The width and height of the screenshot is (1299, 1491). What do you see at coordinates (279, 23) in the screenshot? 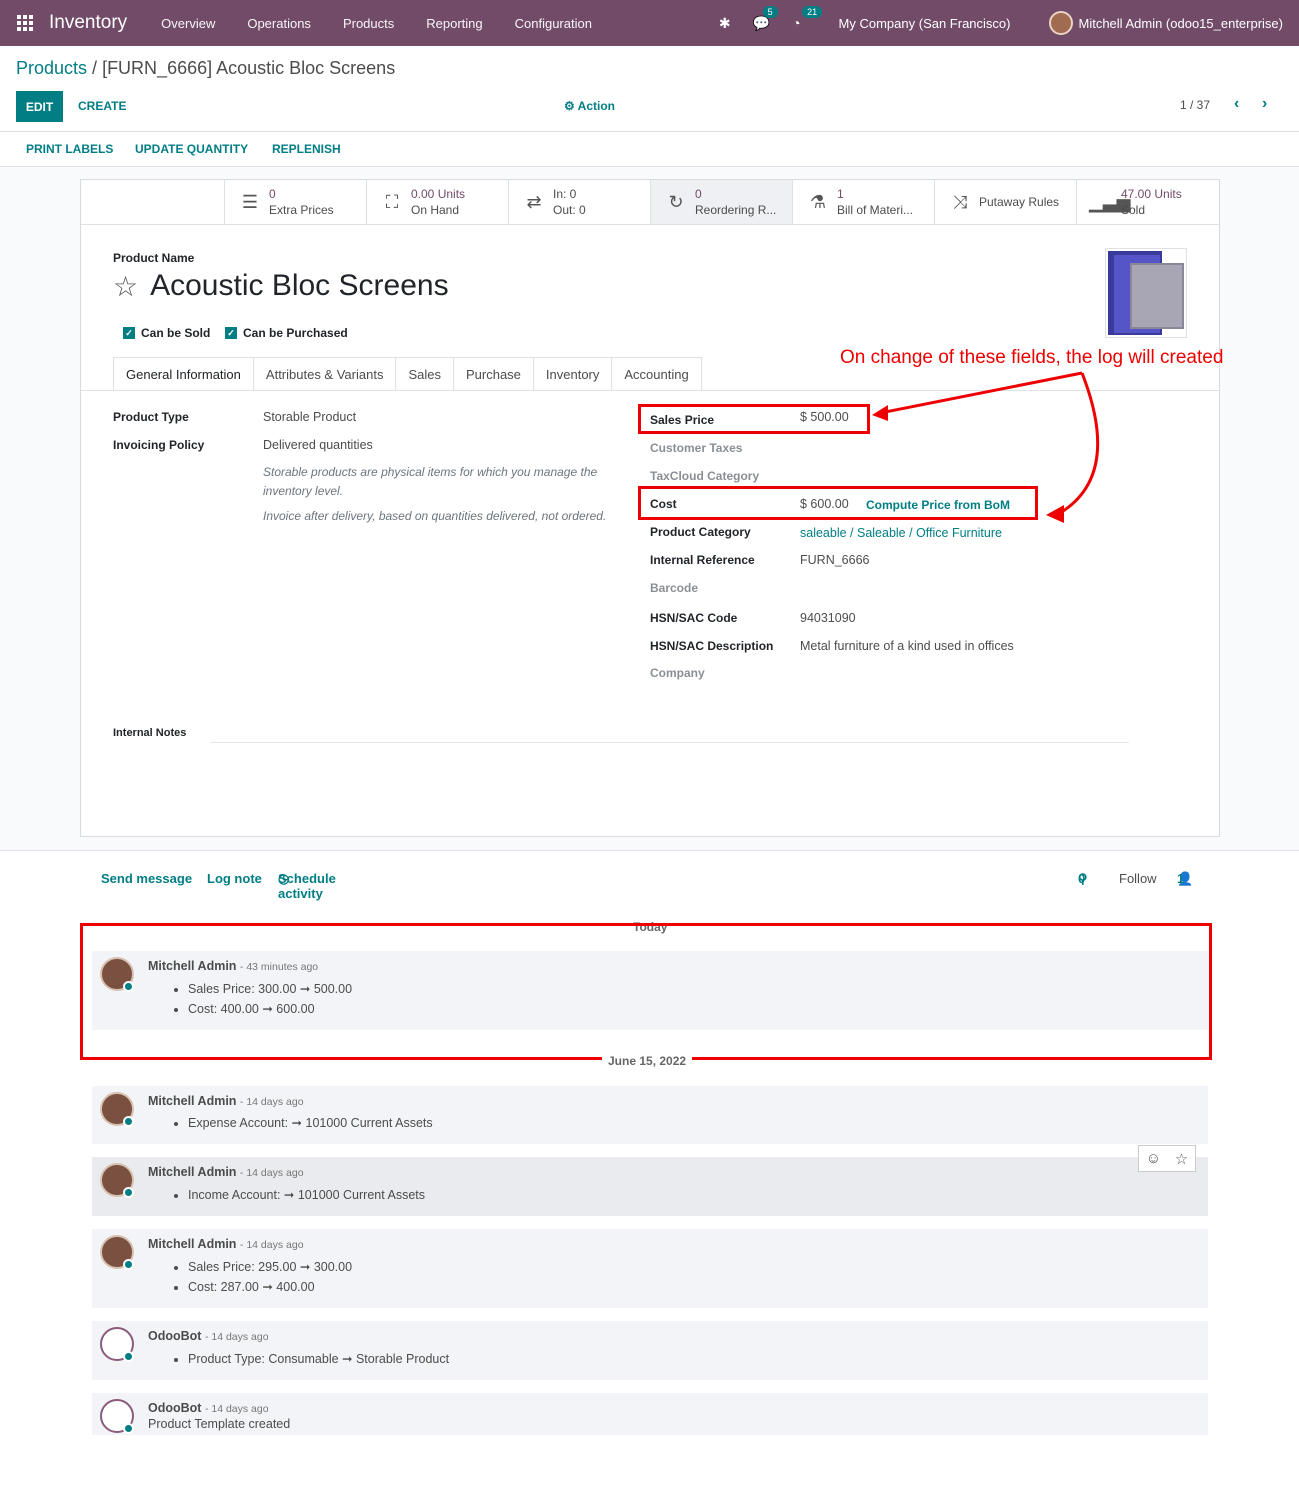
I see `menu-operations: Operations` at bounding box center [279, 23].